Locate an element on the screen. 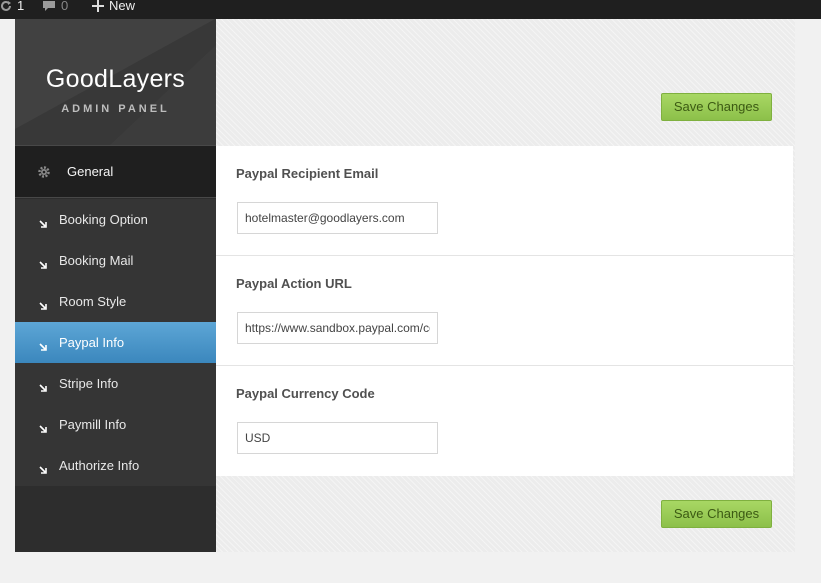 Image resolution: width=821 pixels, height=583 pixels. paypal-action-url-input is located at coordinates (337, 328).